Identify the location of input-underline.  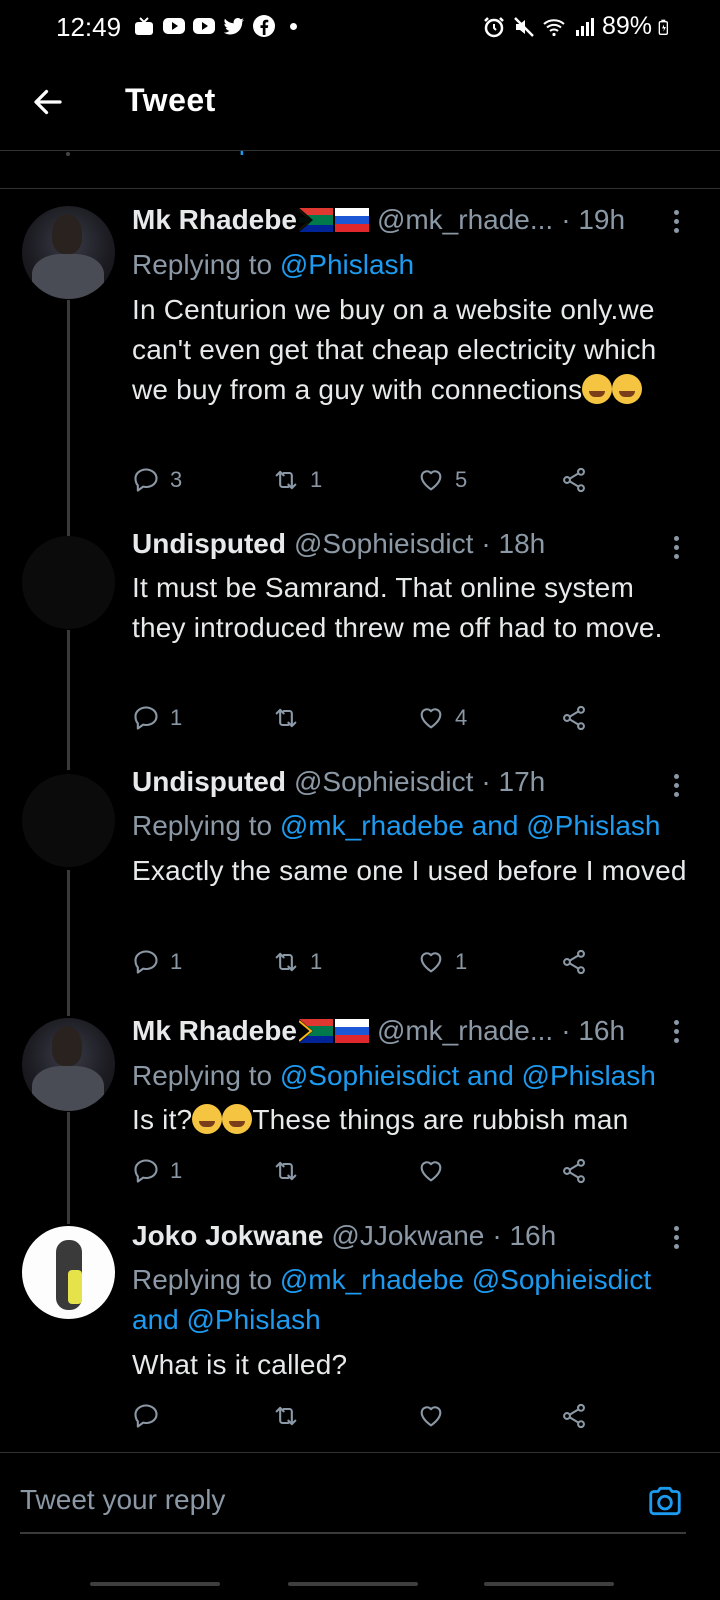
(353, 1533).